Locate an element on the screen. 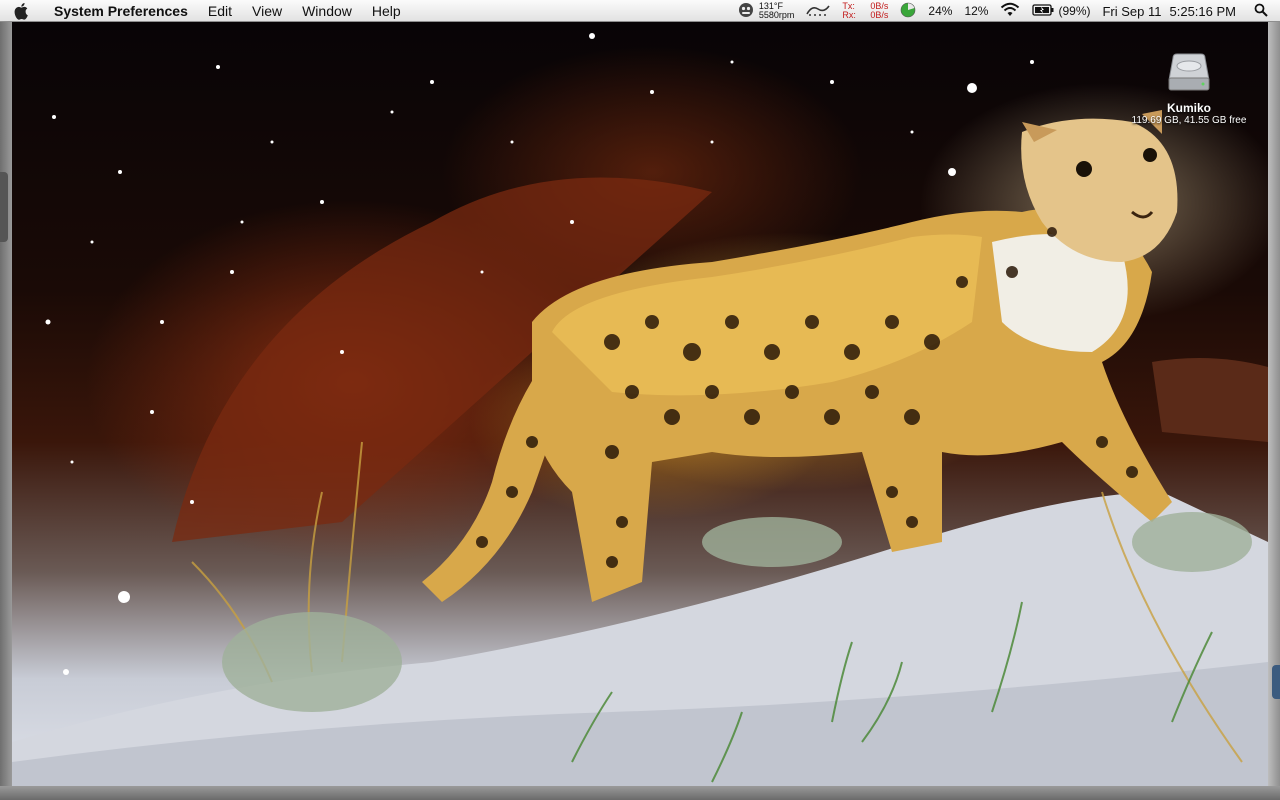 The image size is (1280, 800). cpu-percent: 24% is located at coordinates (940, 11).